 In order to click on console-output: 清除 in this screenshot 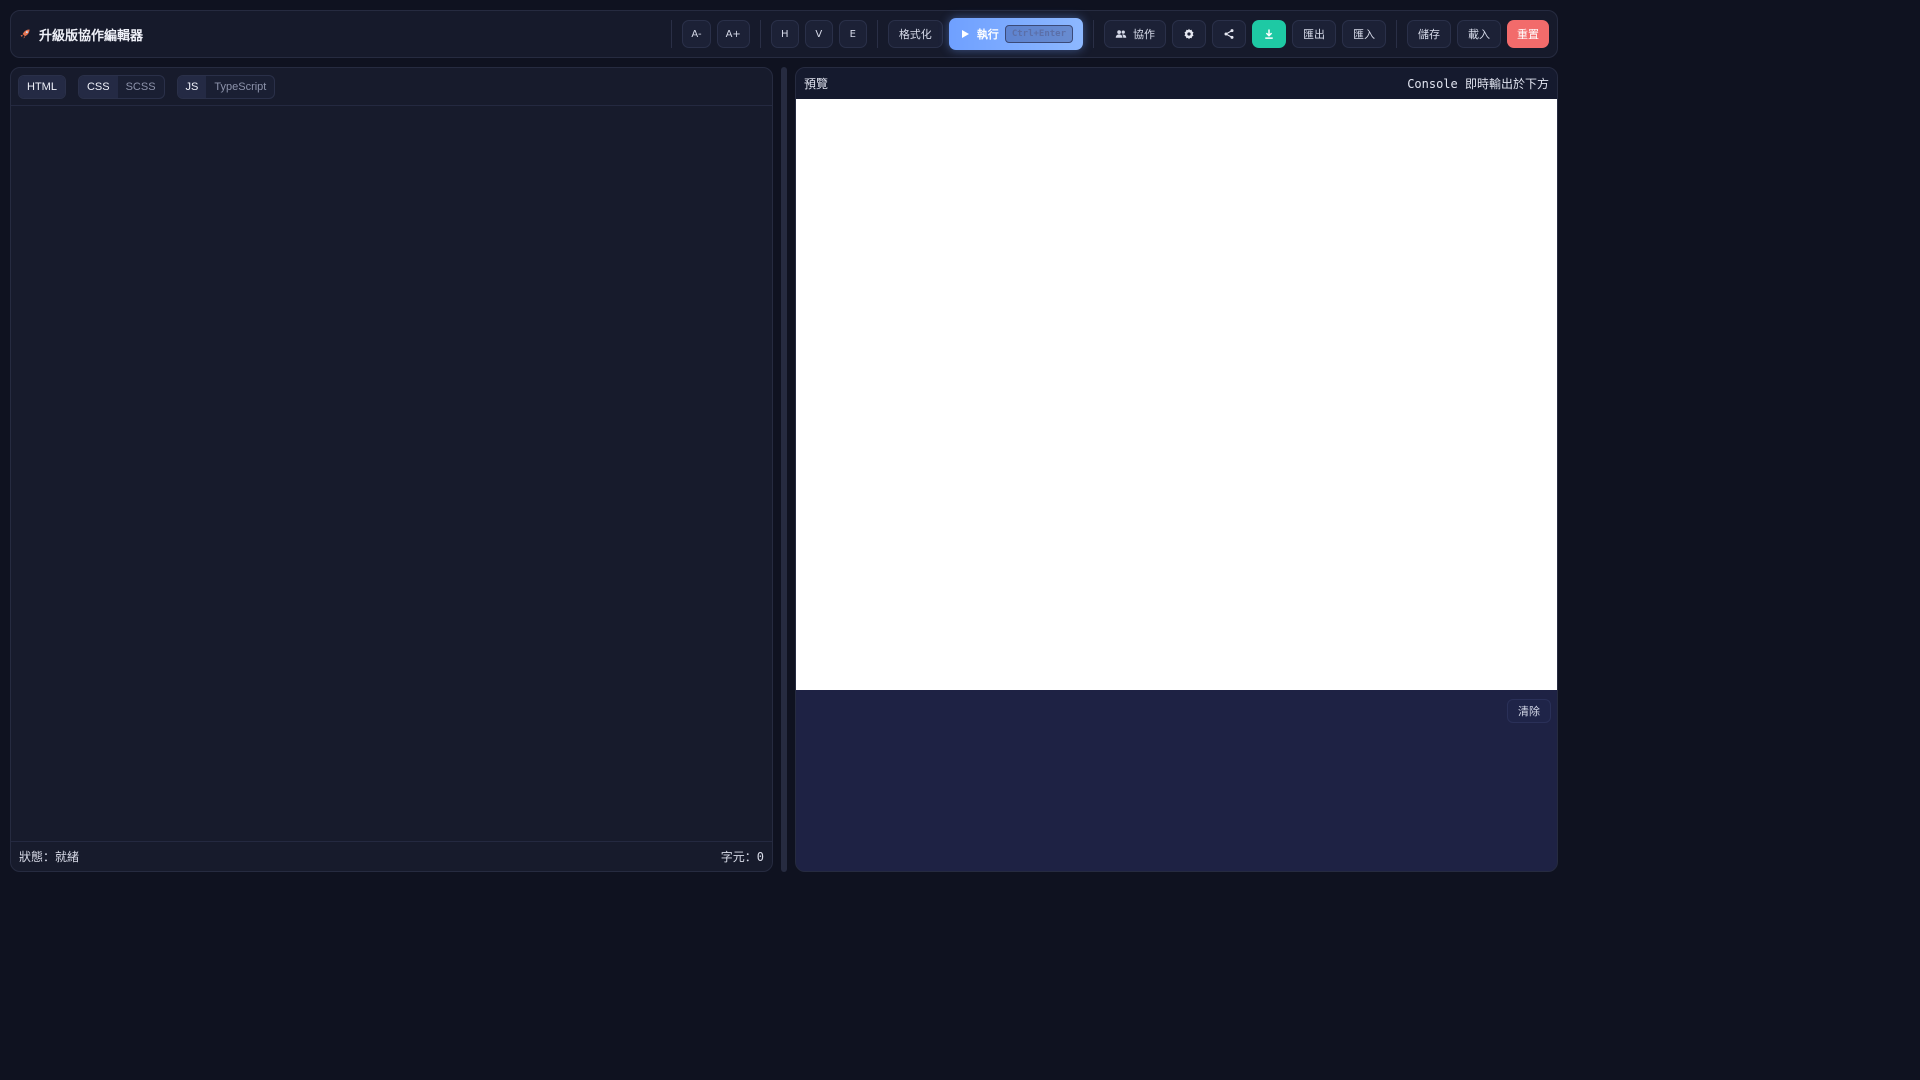, I will do `click(1176, 780)`.